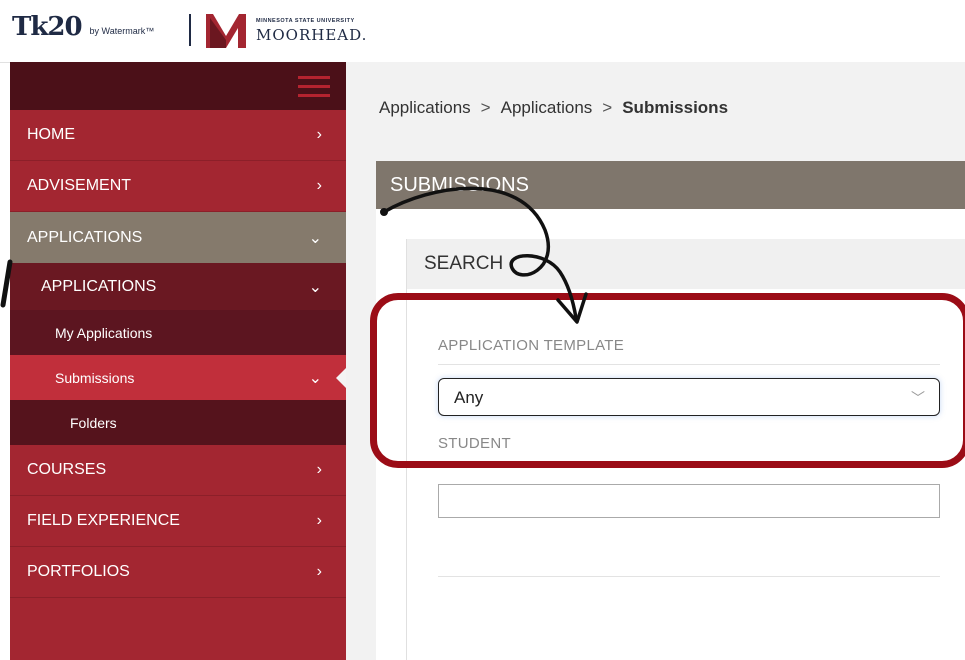  I want to click on sidebar-item-field-experience: FIELD EXPERIENCE ›, so click(178, 521).